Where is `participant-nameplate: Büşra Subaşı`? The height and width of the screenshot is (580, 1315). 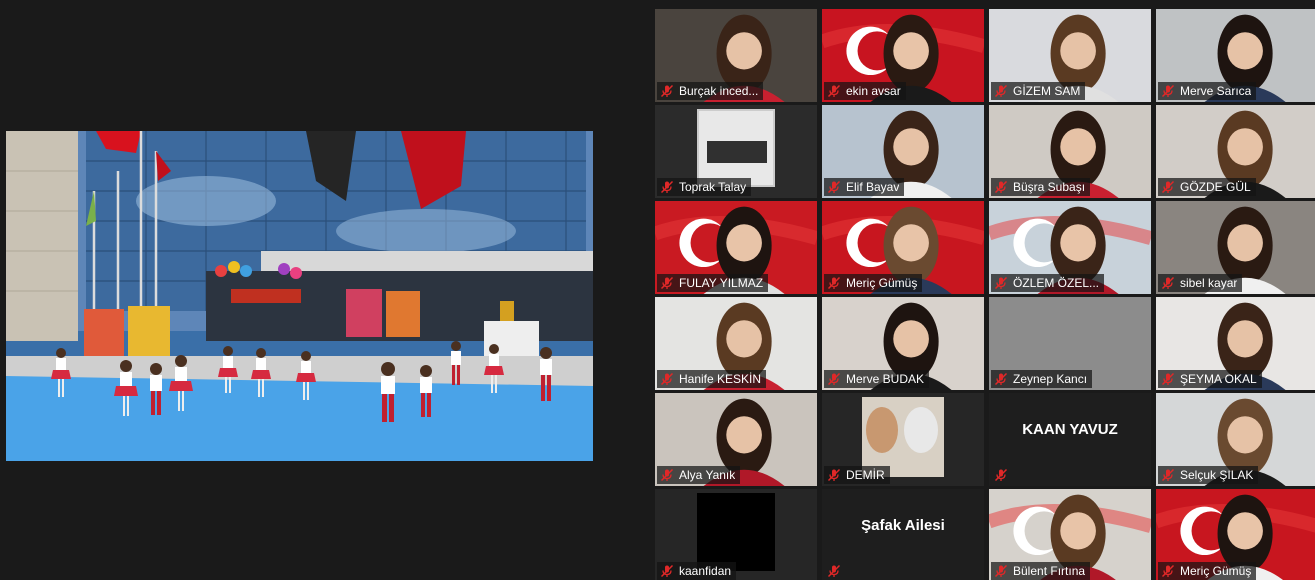
participant-nameplate: Büşra Subaşı is located at coordinates (1041, 187).